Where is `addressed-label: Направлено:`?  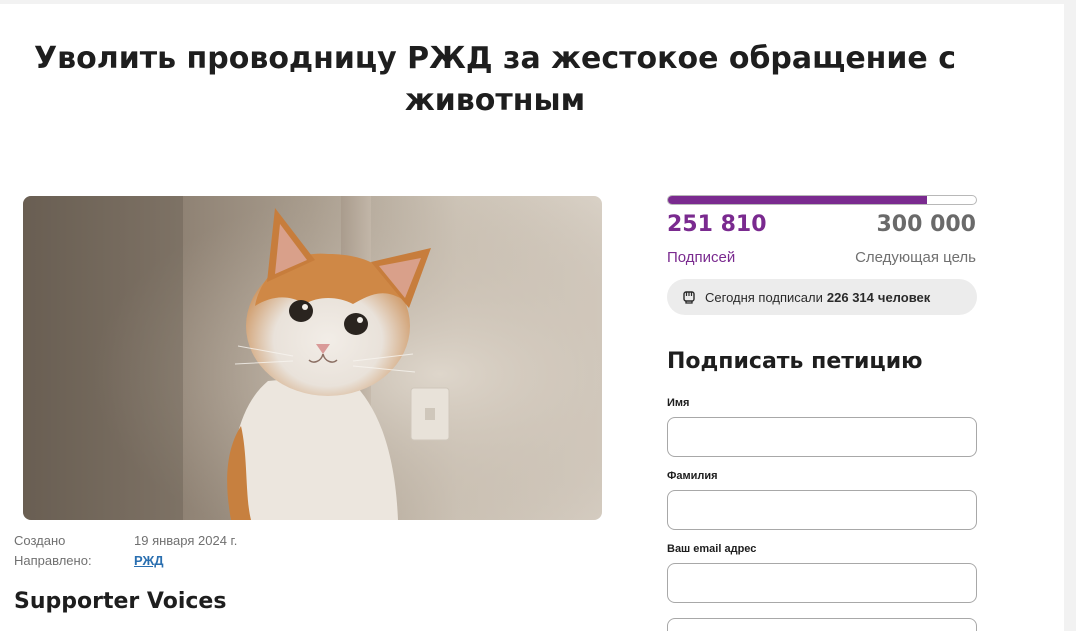 addressed-label: Направлено: is located at coordinates (53, 560).